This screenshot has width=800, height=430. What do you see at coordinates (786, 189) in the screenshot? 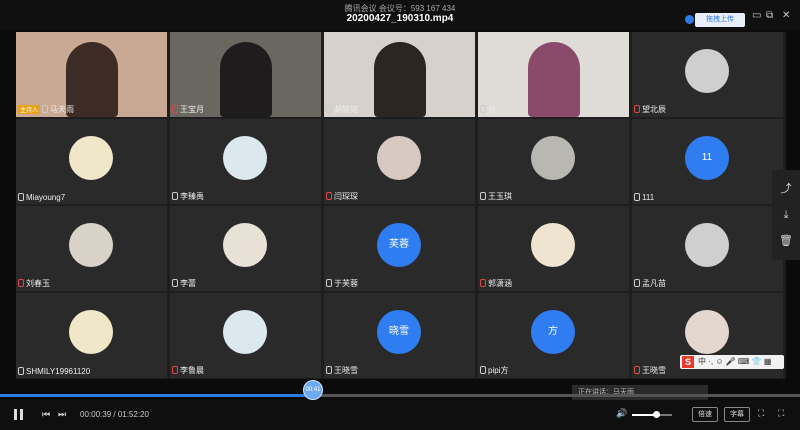
I see `share-icon: ⤴` at bounding box center [786, 189].